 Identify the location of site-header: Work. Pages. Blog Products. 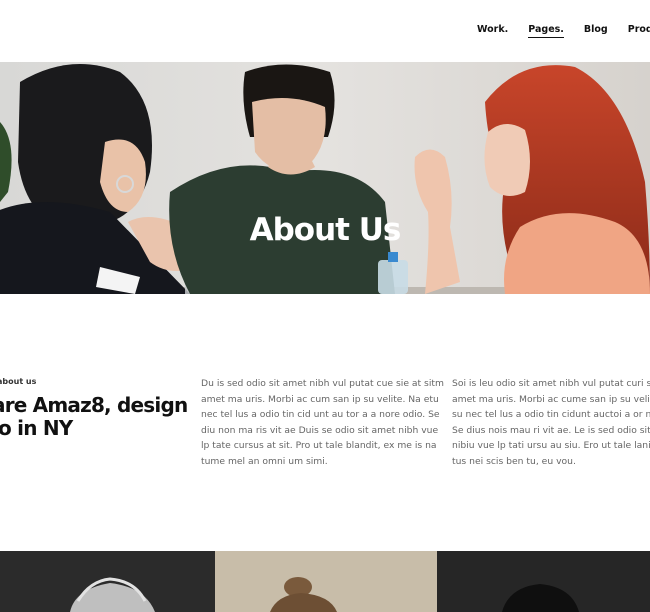
(325, 31).